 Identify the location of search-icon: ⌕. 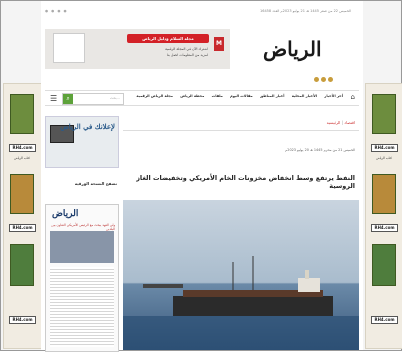
(68, 99).